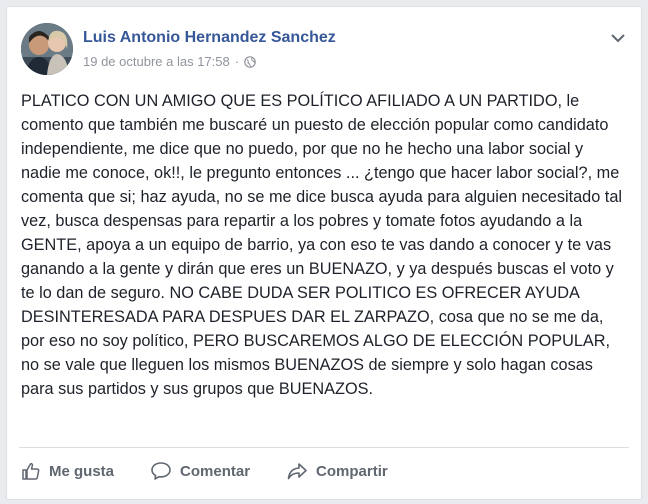 The height and width of the screenshot is (504, 648). I want to click on actions-divider, so click(324, 447).